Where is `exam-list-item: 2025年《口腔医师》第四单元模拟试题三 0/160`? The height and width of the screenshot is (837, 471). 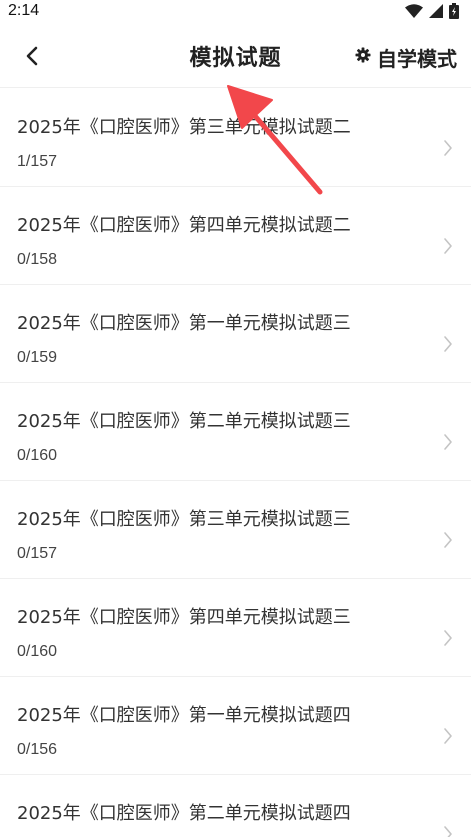
exam-list-item: 2025年《口腔医师》第四单元模拟试题三 0/160 is located at coordinates (235, 628).